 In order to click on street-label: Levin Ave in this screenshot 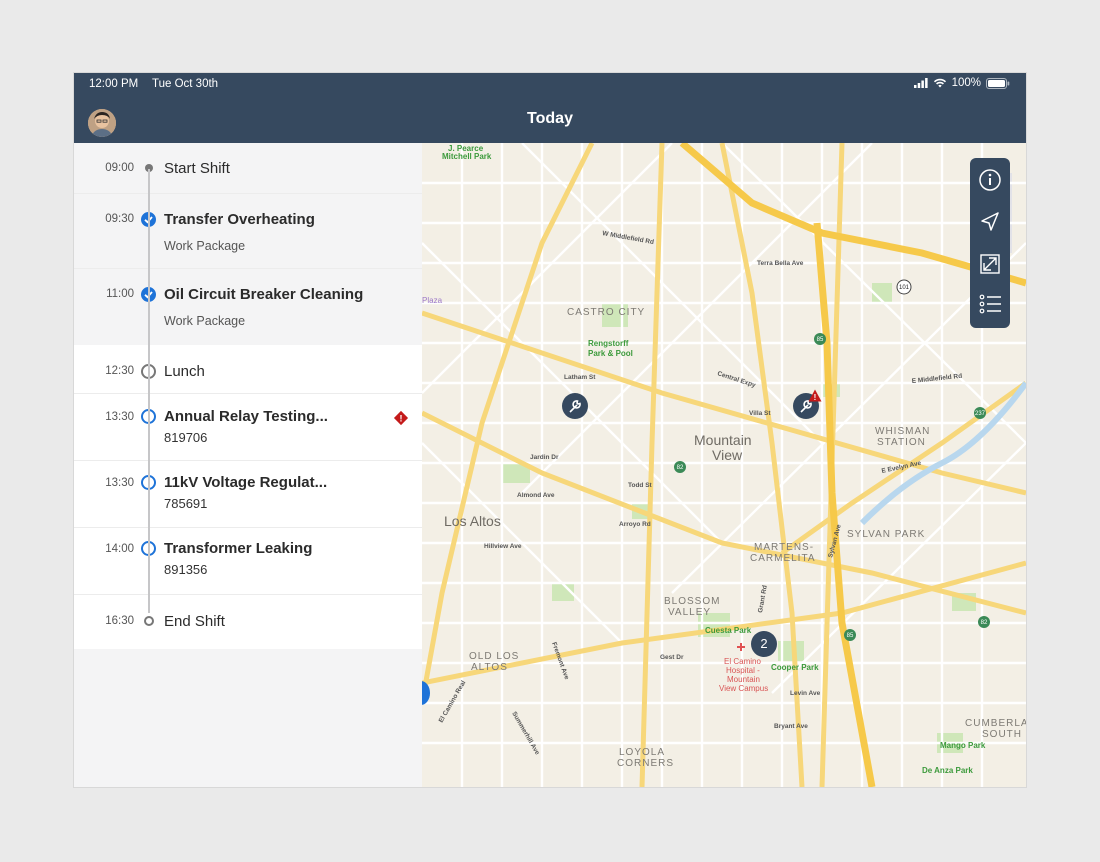, I will do `click(805, 693)`.